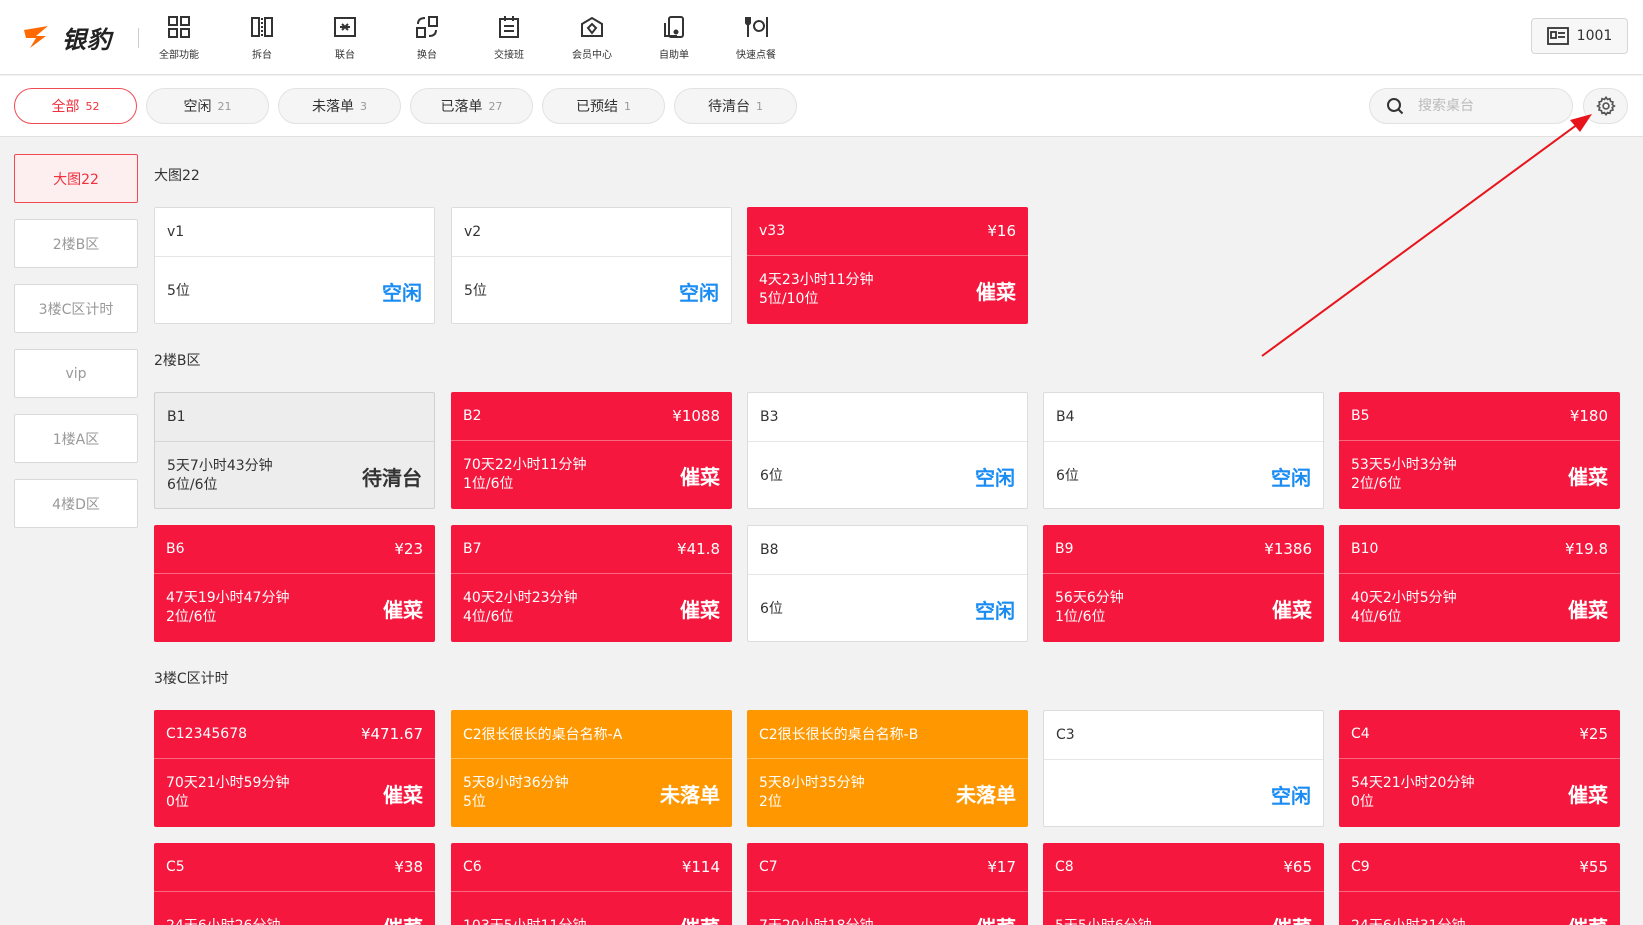 The height and width of the screenshot is (925, 1643). Describe the element at coordinates (1183, 908) in the screenshot. I see `table-card-body: 5天5小时6分钟 催菜` at that location.